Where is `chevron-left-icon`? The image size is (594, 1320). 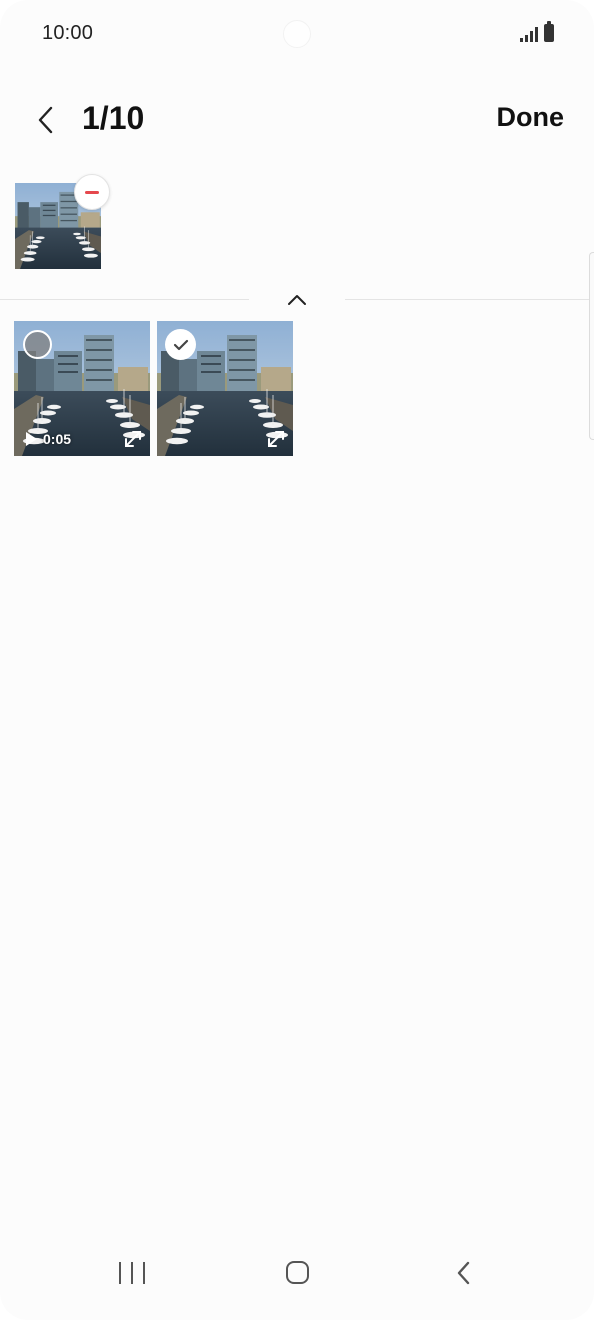 chevron-left-icon is located at coordinates (45, 120).